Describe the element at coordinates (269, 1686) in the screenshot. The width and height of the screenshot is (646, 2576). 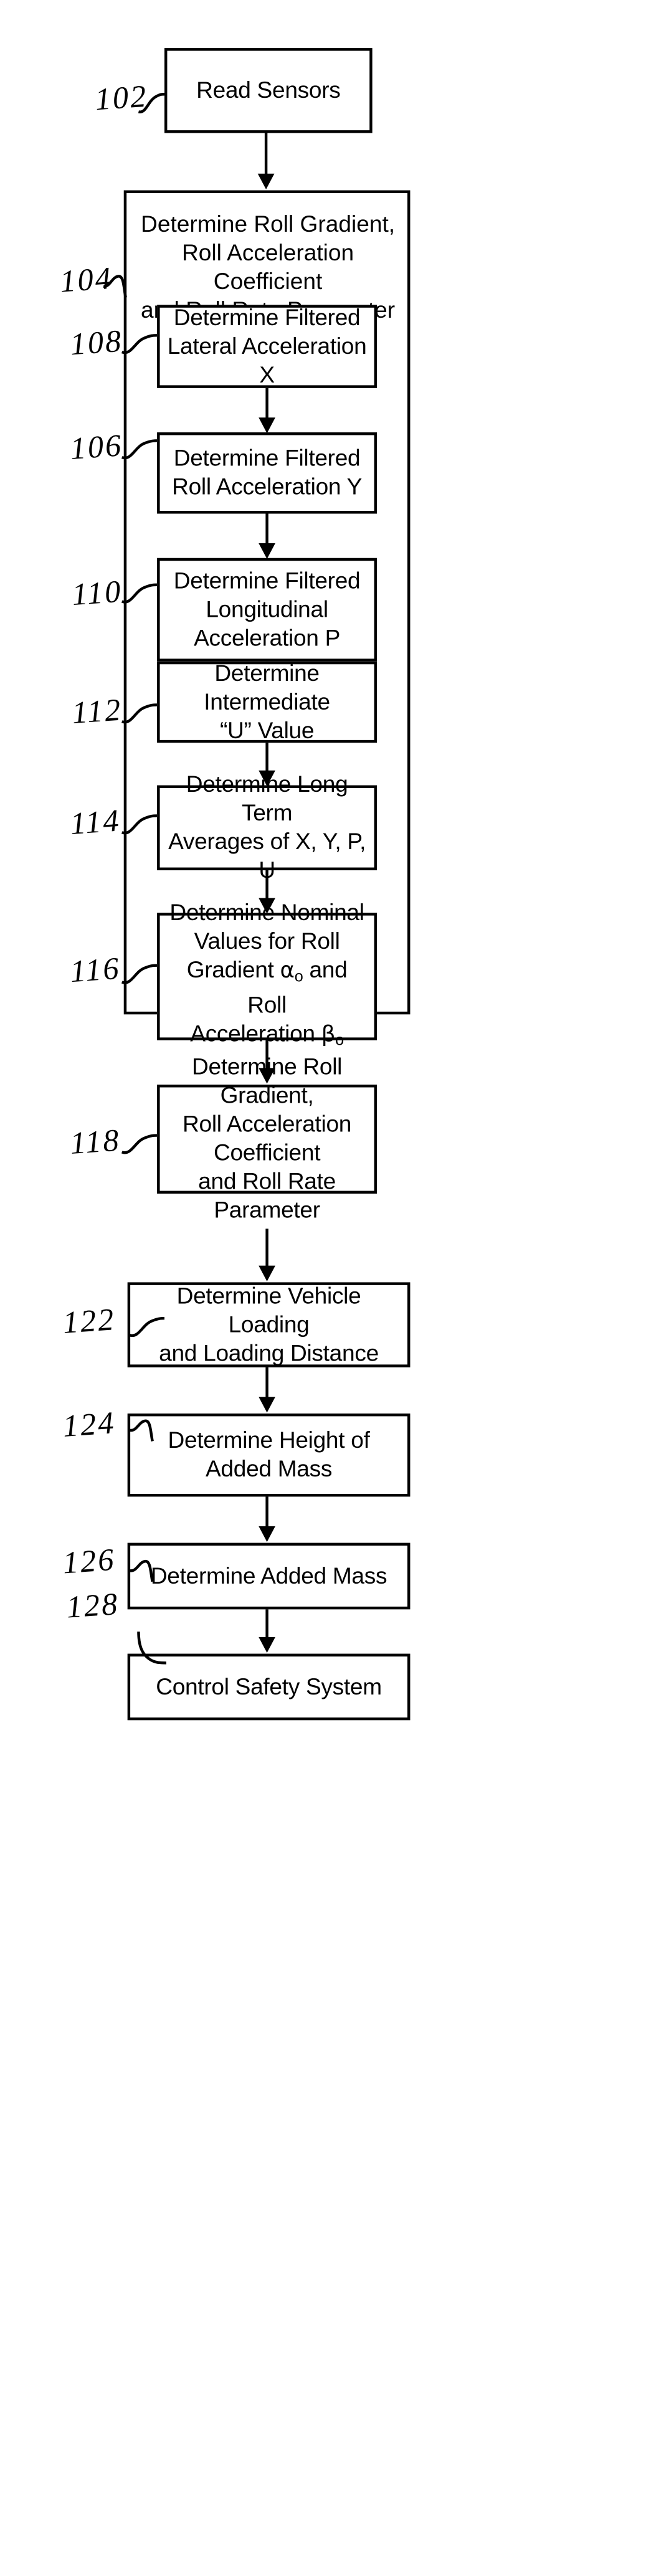
I see `step-label-128: Control Safety System` at that location.